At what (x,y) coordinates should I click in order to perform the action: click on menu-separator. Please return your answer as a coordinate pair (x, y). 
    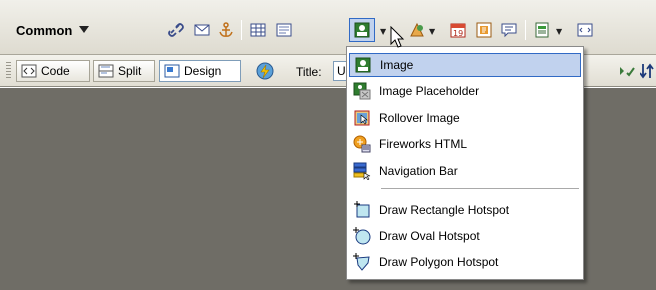
    Looking at the image, I should click on (480, 188).